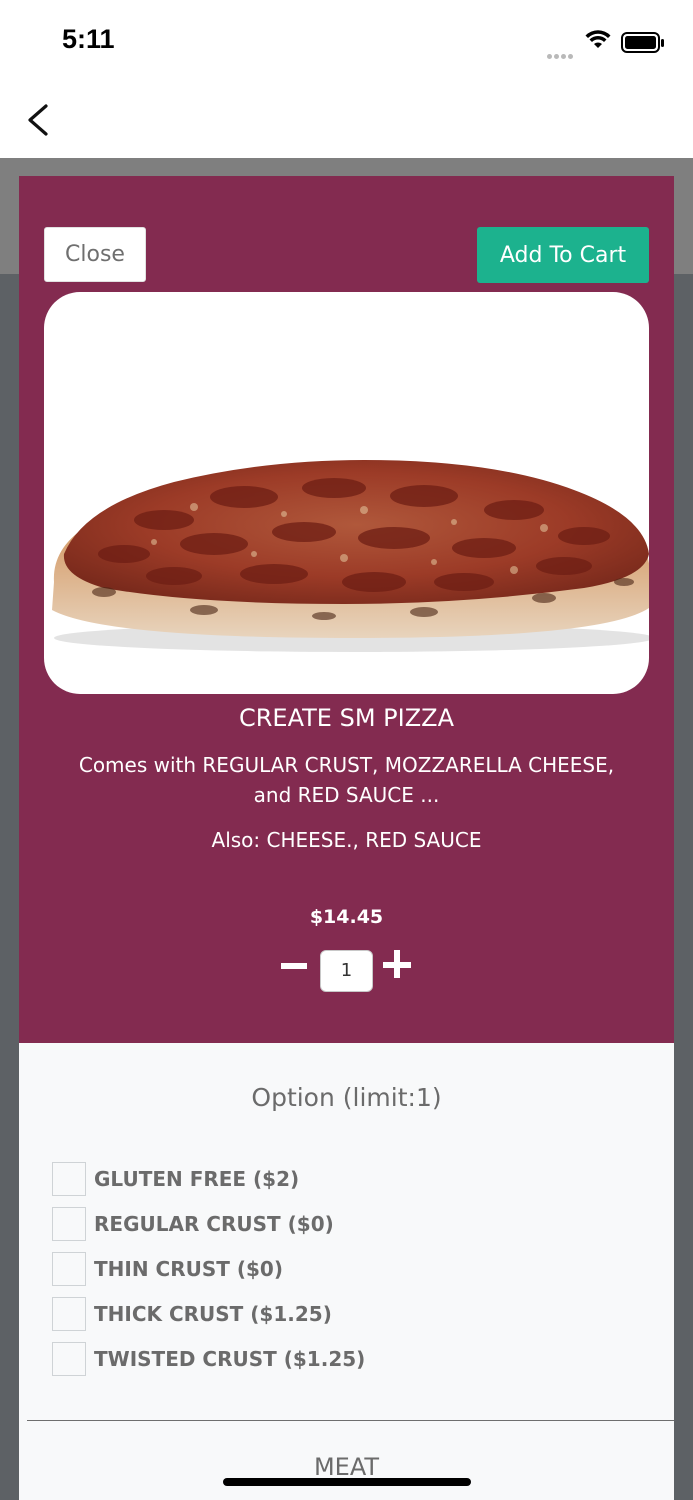  Describe the element at coordinates (350, 556) in the screenshot. I see `pizza-illustration` at that location.